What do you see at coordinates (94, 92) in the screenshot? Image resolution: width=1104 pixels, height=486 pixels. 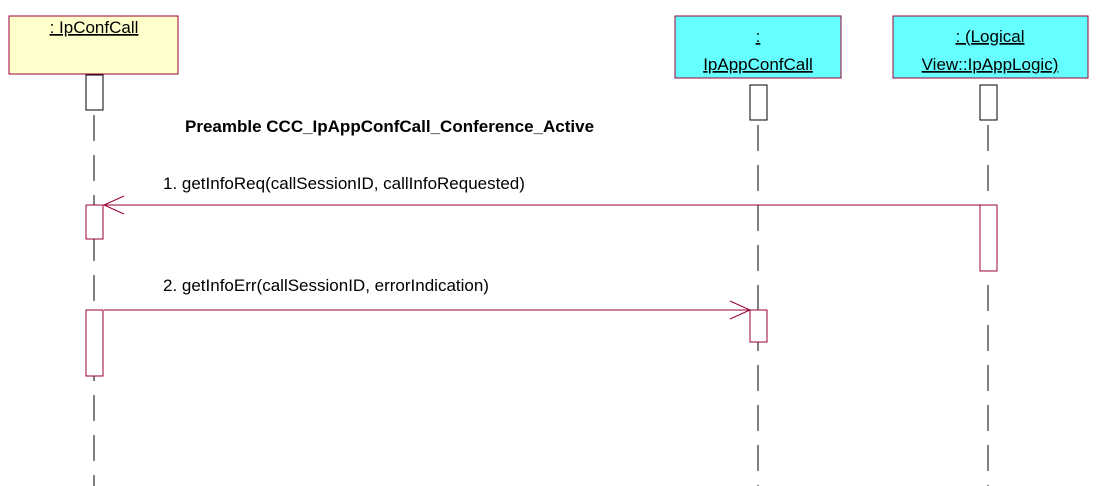 I see `activation-ipconfcall-top` at bounding box center [94, 92].